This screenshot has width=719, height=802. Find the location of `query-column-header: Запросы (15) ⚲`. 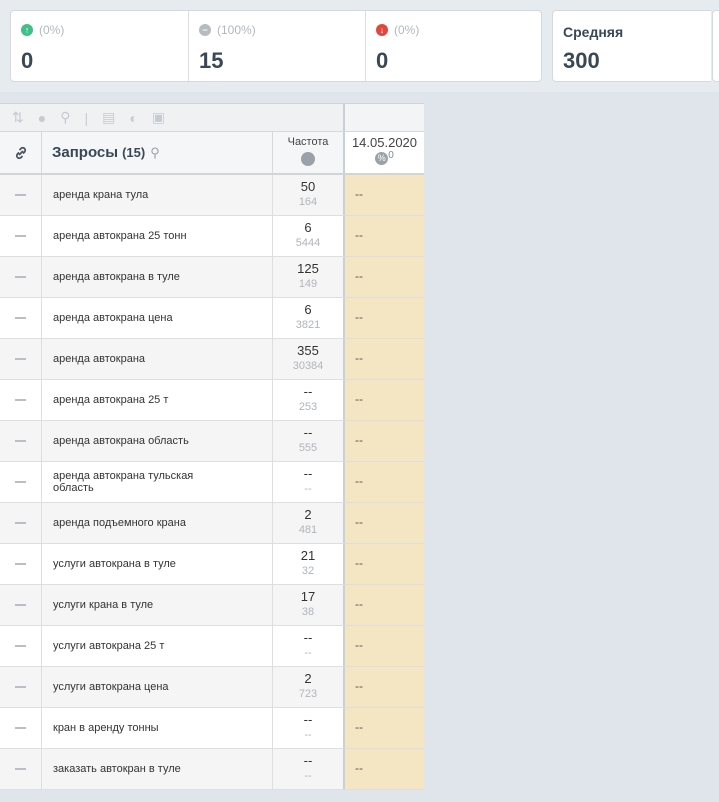

query-column-header: Запросы (15) ⚲ is located at coordinates (157, 152).